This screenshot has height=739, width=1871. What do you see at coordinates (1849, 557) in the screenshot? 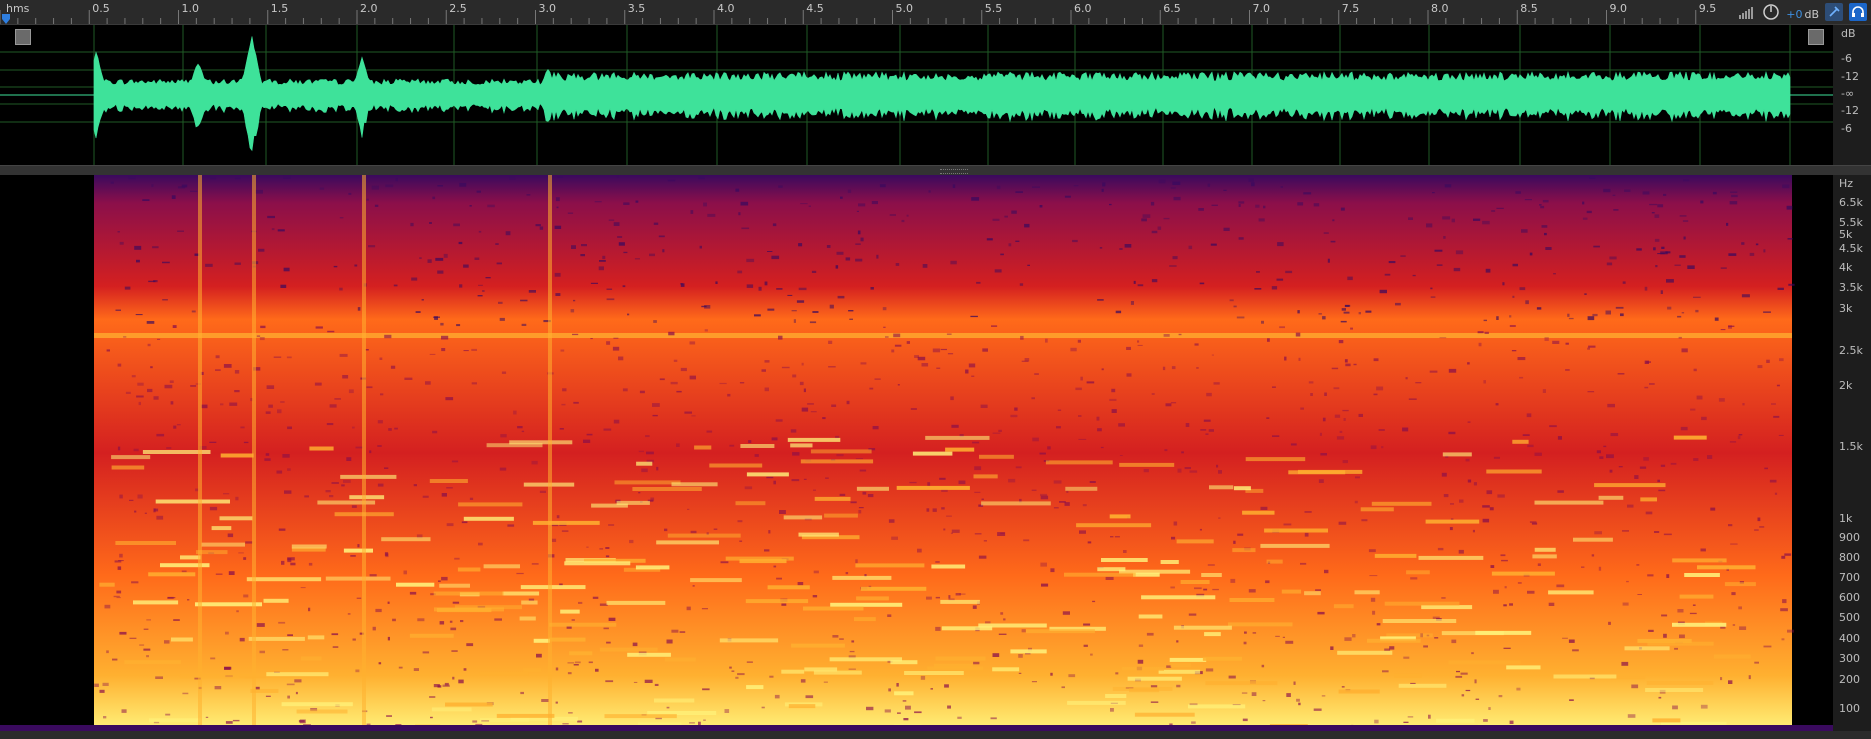
I see `hz-scale-label: 800` at bounding box center [1849, 557].